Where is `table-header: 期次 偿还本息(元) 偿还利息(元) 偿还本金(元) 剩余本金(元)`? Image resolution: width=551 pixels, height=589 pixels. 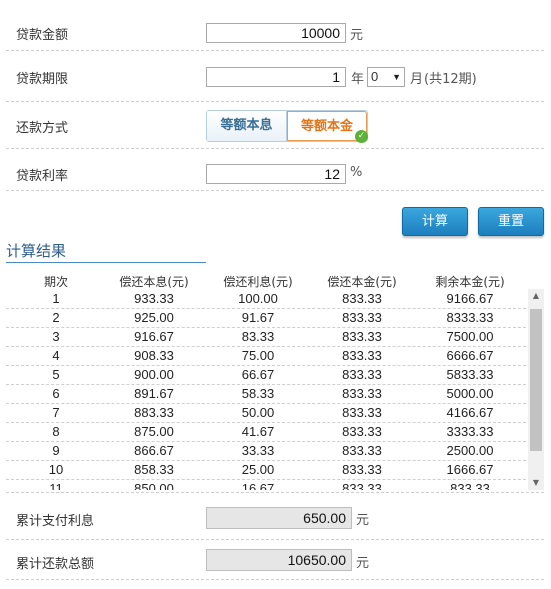 table-header: 期次 偿还本息(元) 偿还利息(元) 偿还本金(元) 剩余本金(元) is located at coordinates (275, 280).